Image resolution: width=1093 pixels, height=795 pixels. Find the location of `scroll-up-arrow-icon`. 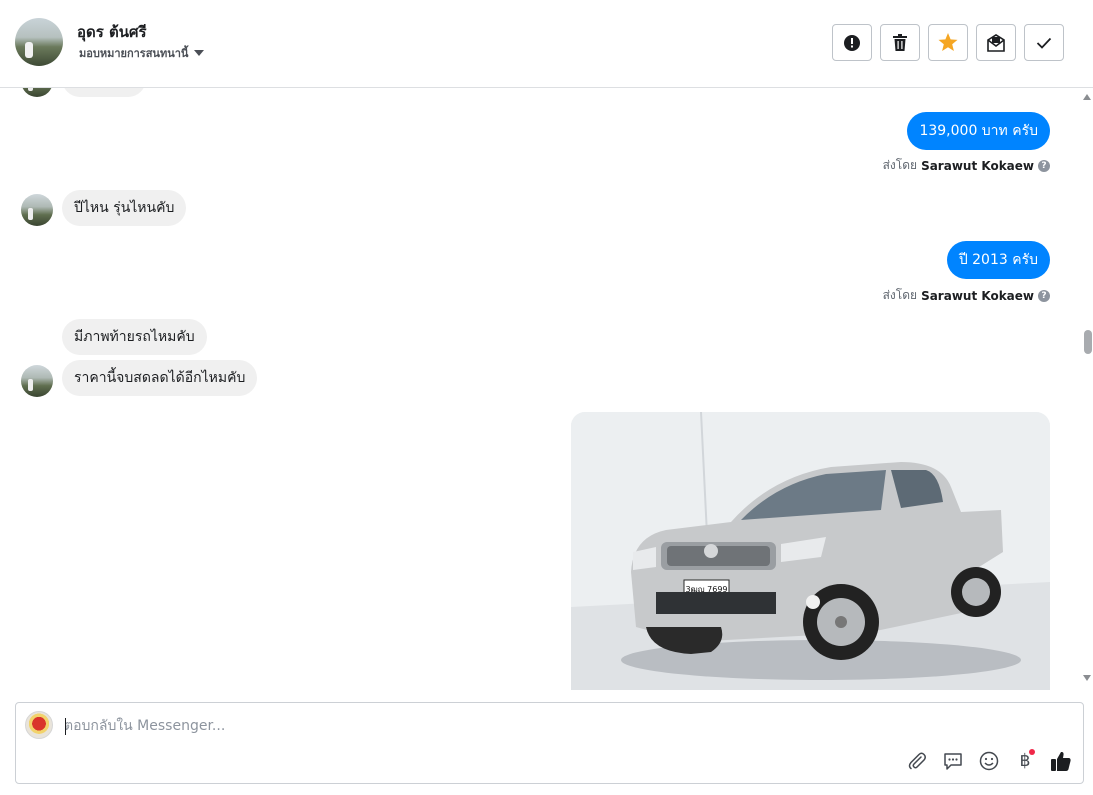

scroll-up-arrow-icon is located at coordinates (1087, 97).